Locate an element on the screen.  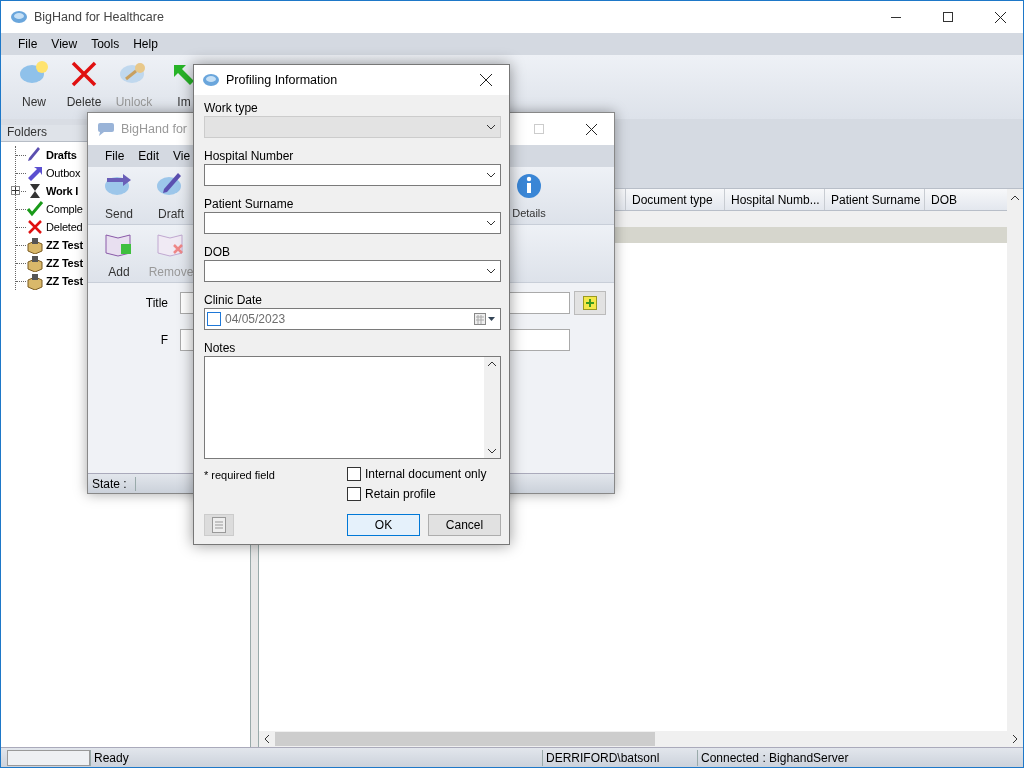
checkbox-label: Internal document only is located at coordinates (426, 474).